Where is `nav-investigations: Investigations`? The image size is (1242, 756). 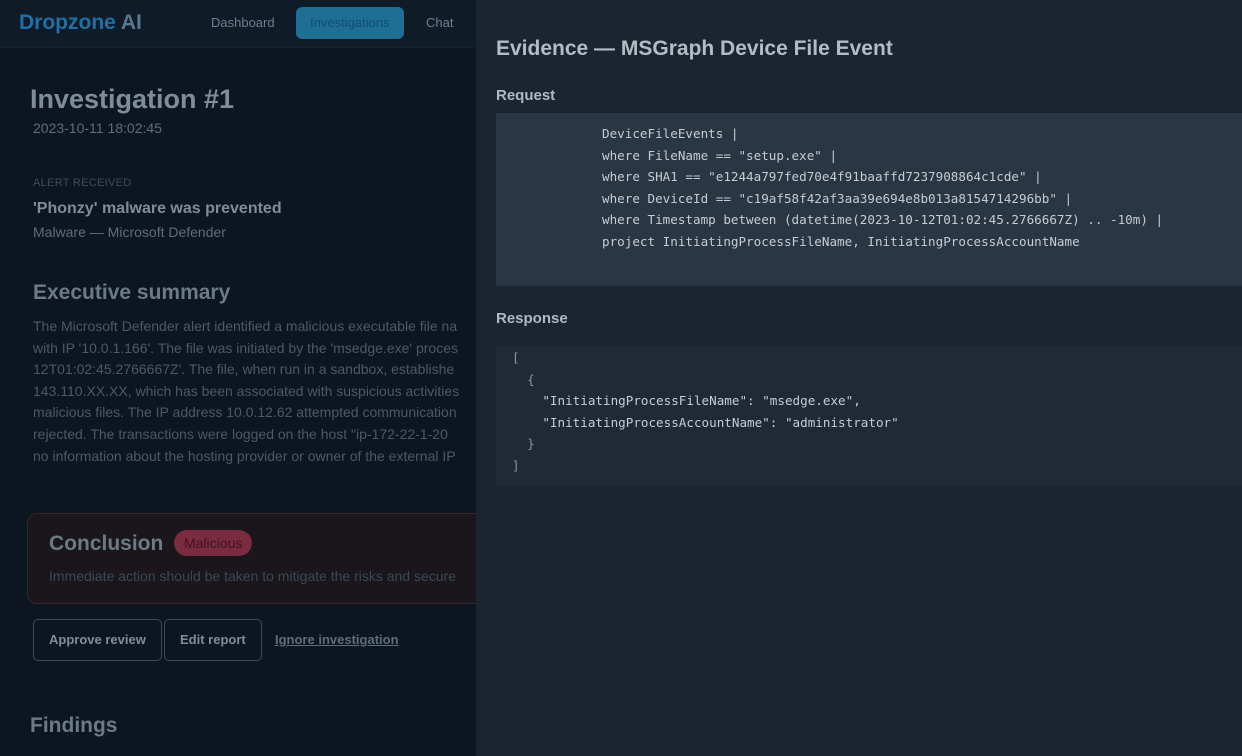
nav-investigations: Investigations is located at coordinates (350, 23).